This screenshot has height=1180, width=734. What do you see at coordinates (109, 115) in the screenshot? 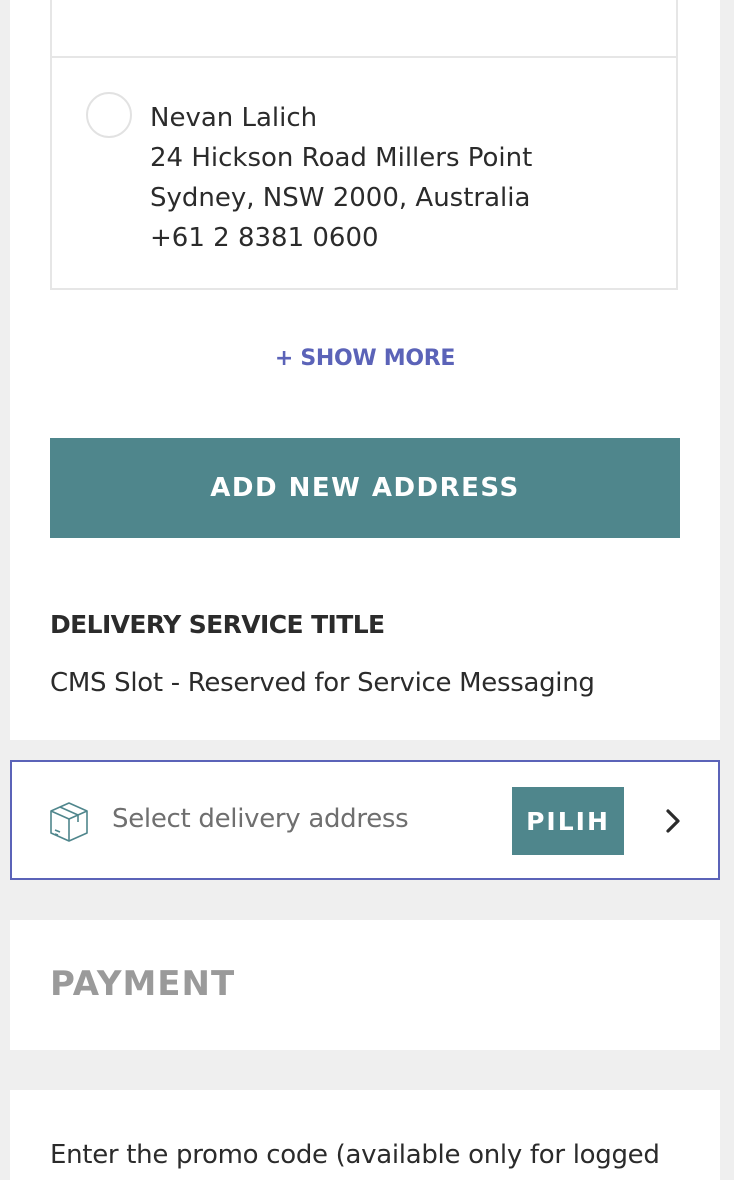
I see `address-radio` at bounding box center [109, 115].